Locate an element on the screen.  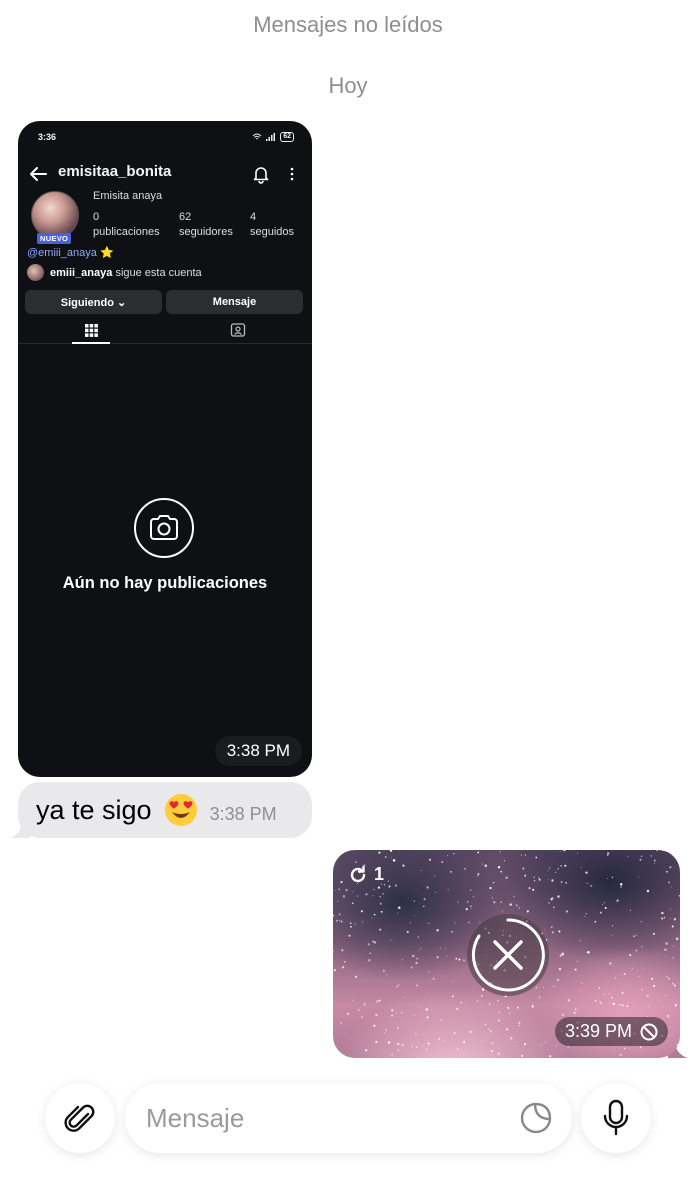
camera-icon is located at coordinates (164, 528).